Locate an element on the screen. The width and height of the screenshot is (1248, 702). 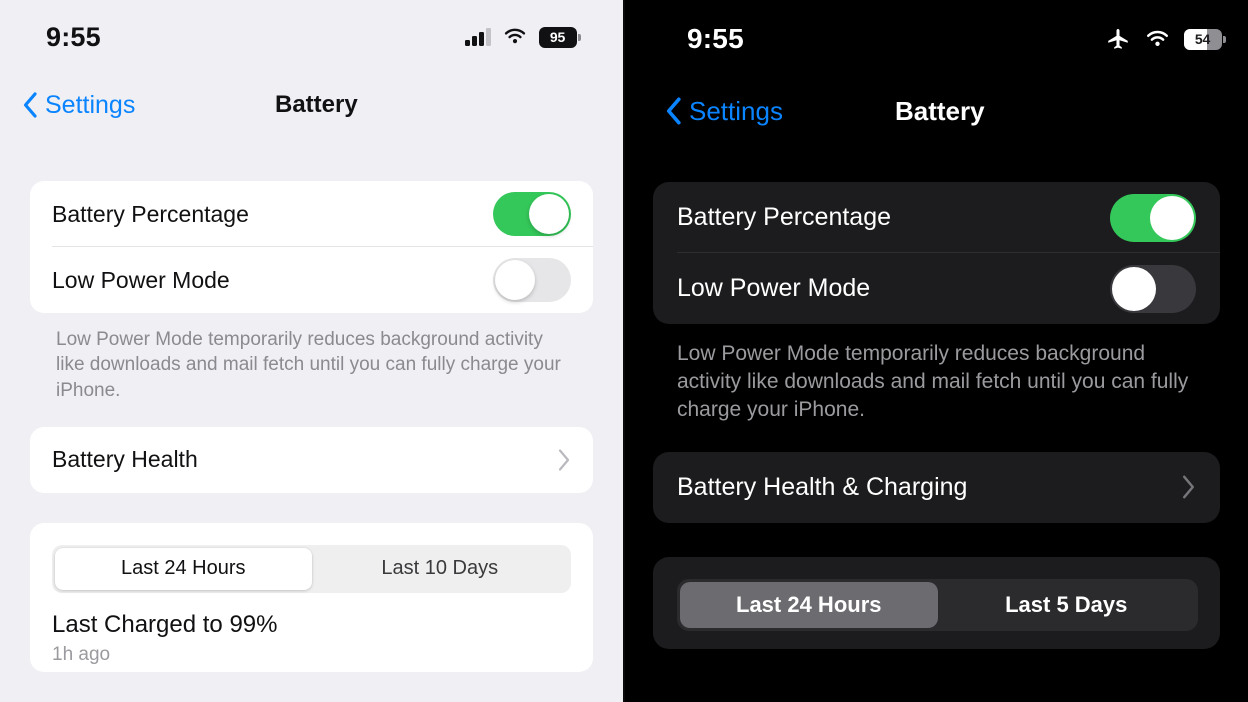
status-bar-light: 9:55 95 is located at coordinates (311, 37).